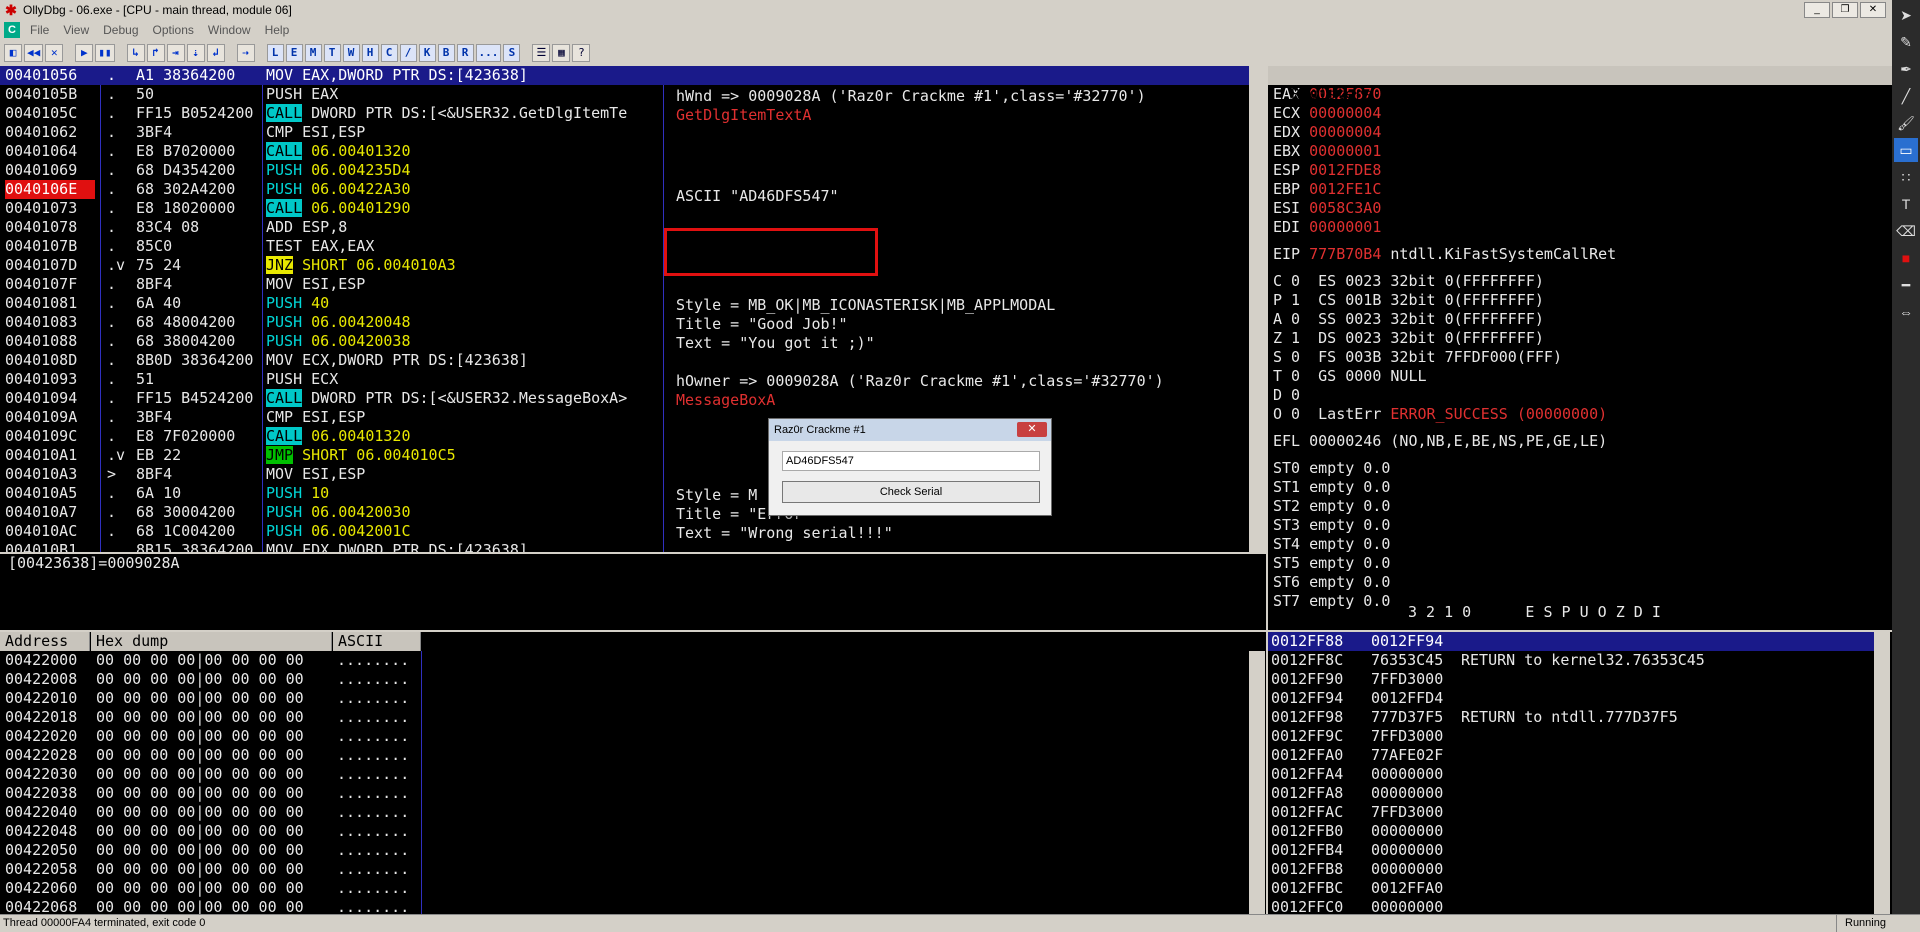 Image resolution: width=1920 pixels, height=932 pixels. I want to click on disasm-row: 00401069. 68 D4354200 PUSH 06.004235D4, so click(624, 170).